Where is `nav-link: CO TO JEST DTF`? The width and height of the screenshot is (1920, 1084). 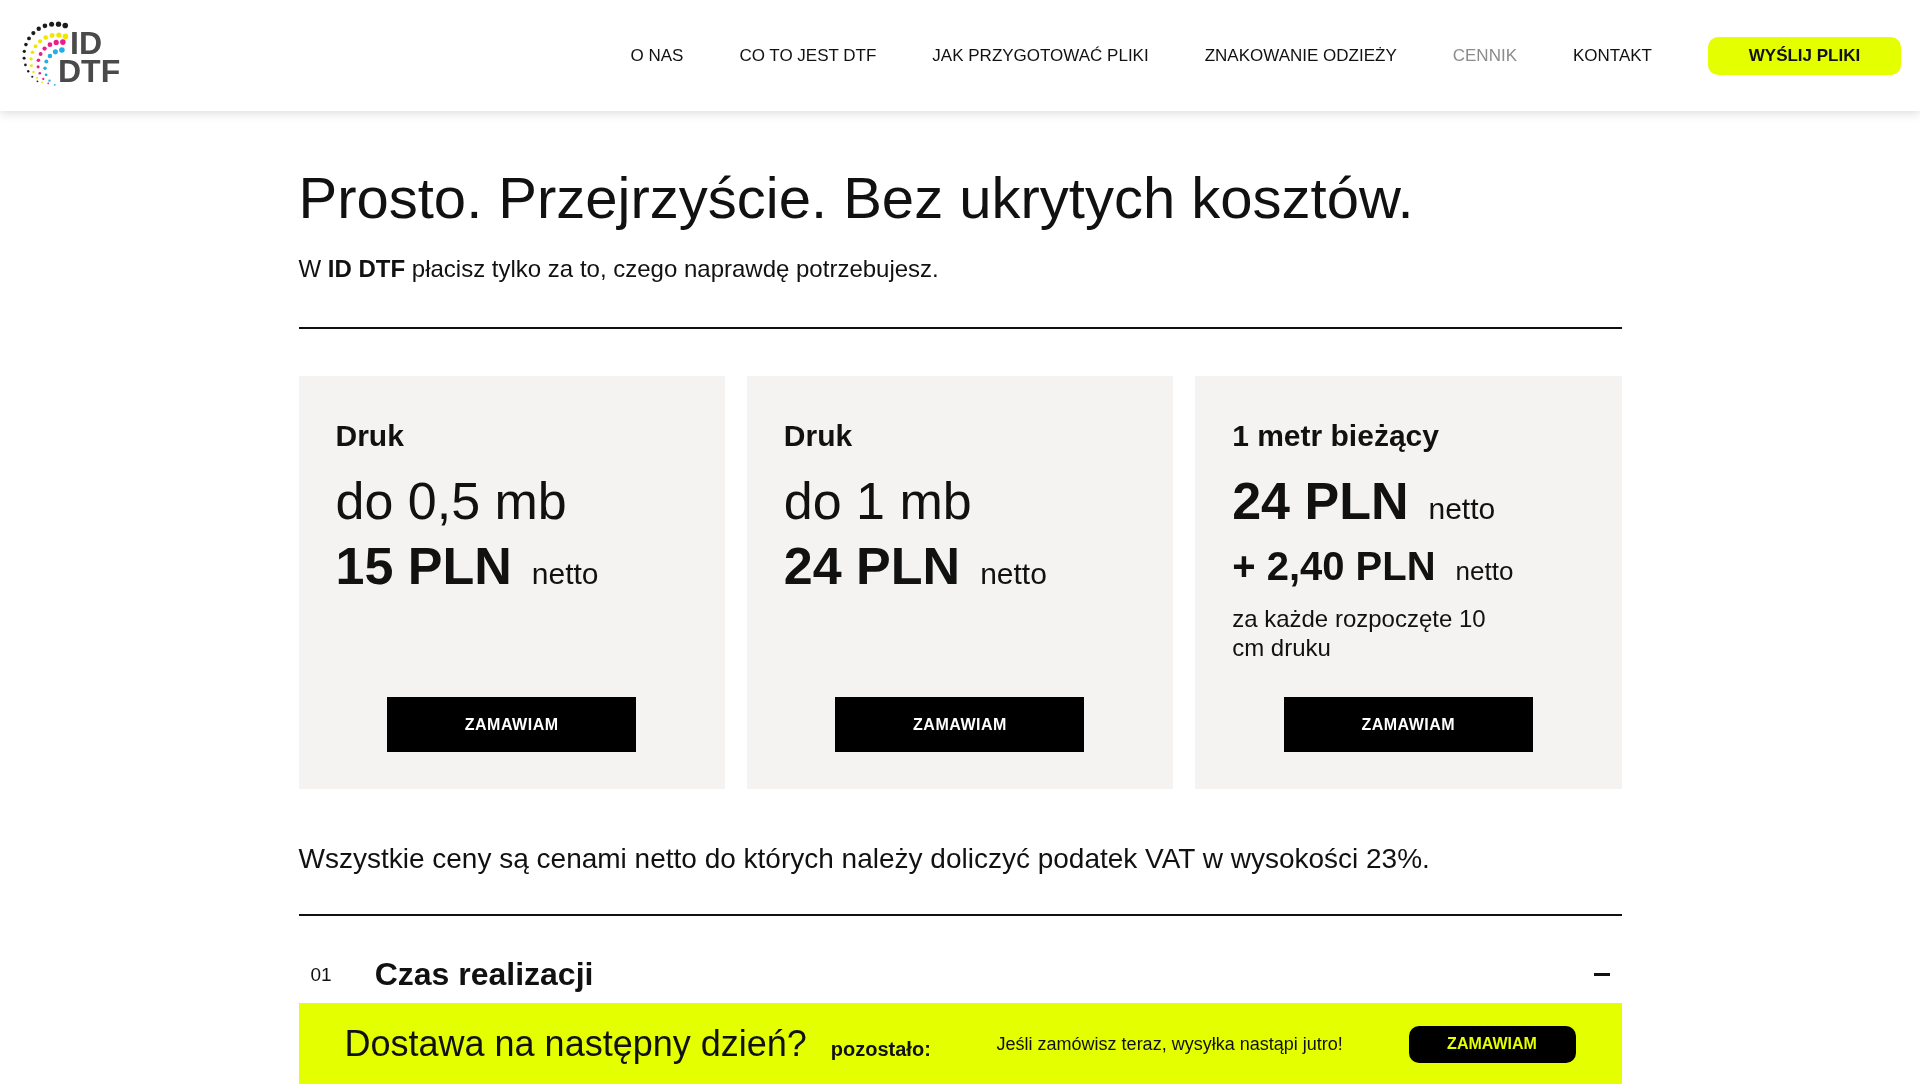 nav-link: CO TO JEST DTF is located at coordinates (808, 55).